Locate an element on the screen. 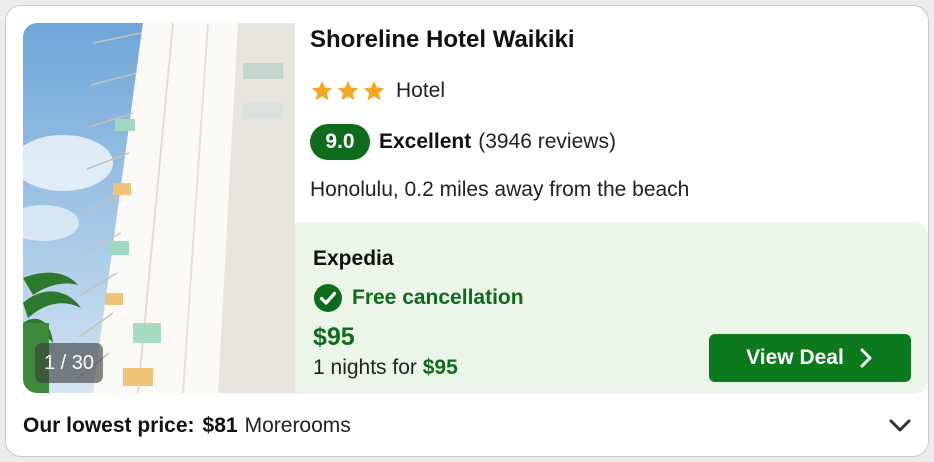 Image resolution: width=934 pixels, height=462 pixels. view-deal-label: View Deal is located at coordinates (795, 357).